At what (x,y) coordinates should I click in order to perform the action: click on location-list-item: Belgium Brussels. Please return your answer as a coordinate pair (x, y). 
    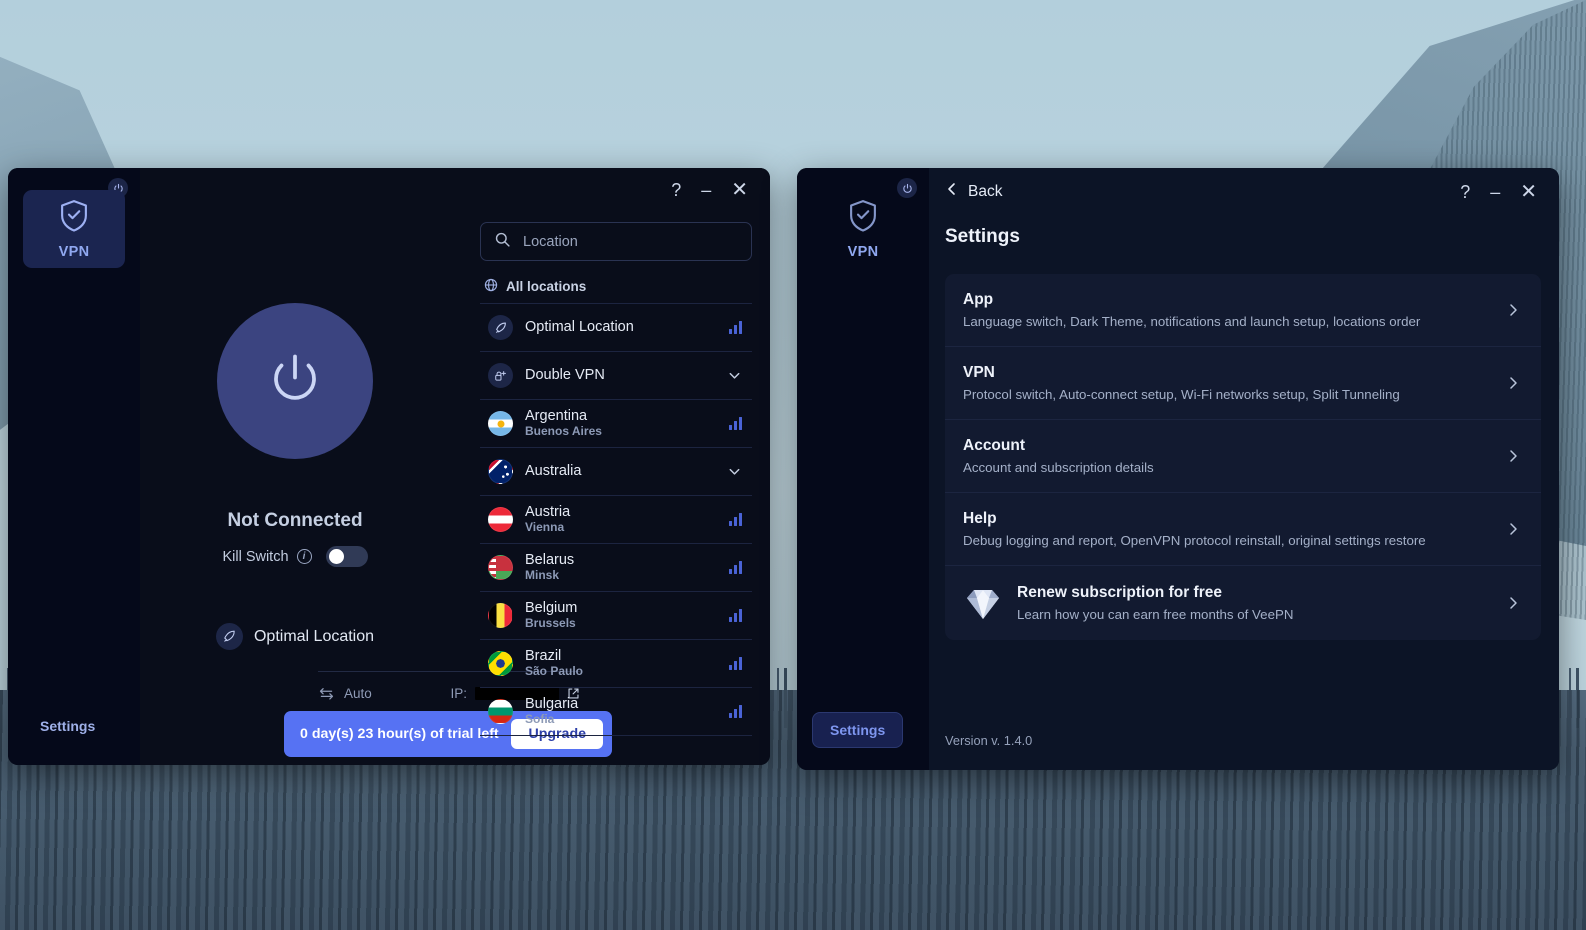
    Looking at the image, I should click on (616, 616).